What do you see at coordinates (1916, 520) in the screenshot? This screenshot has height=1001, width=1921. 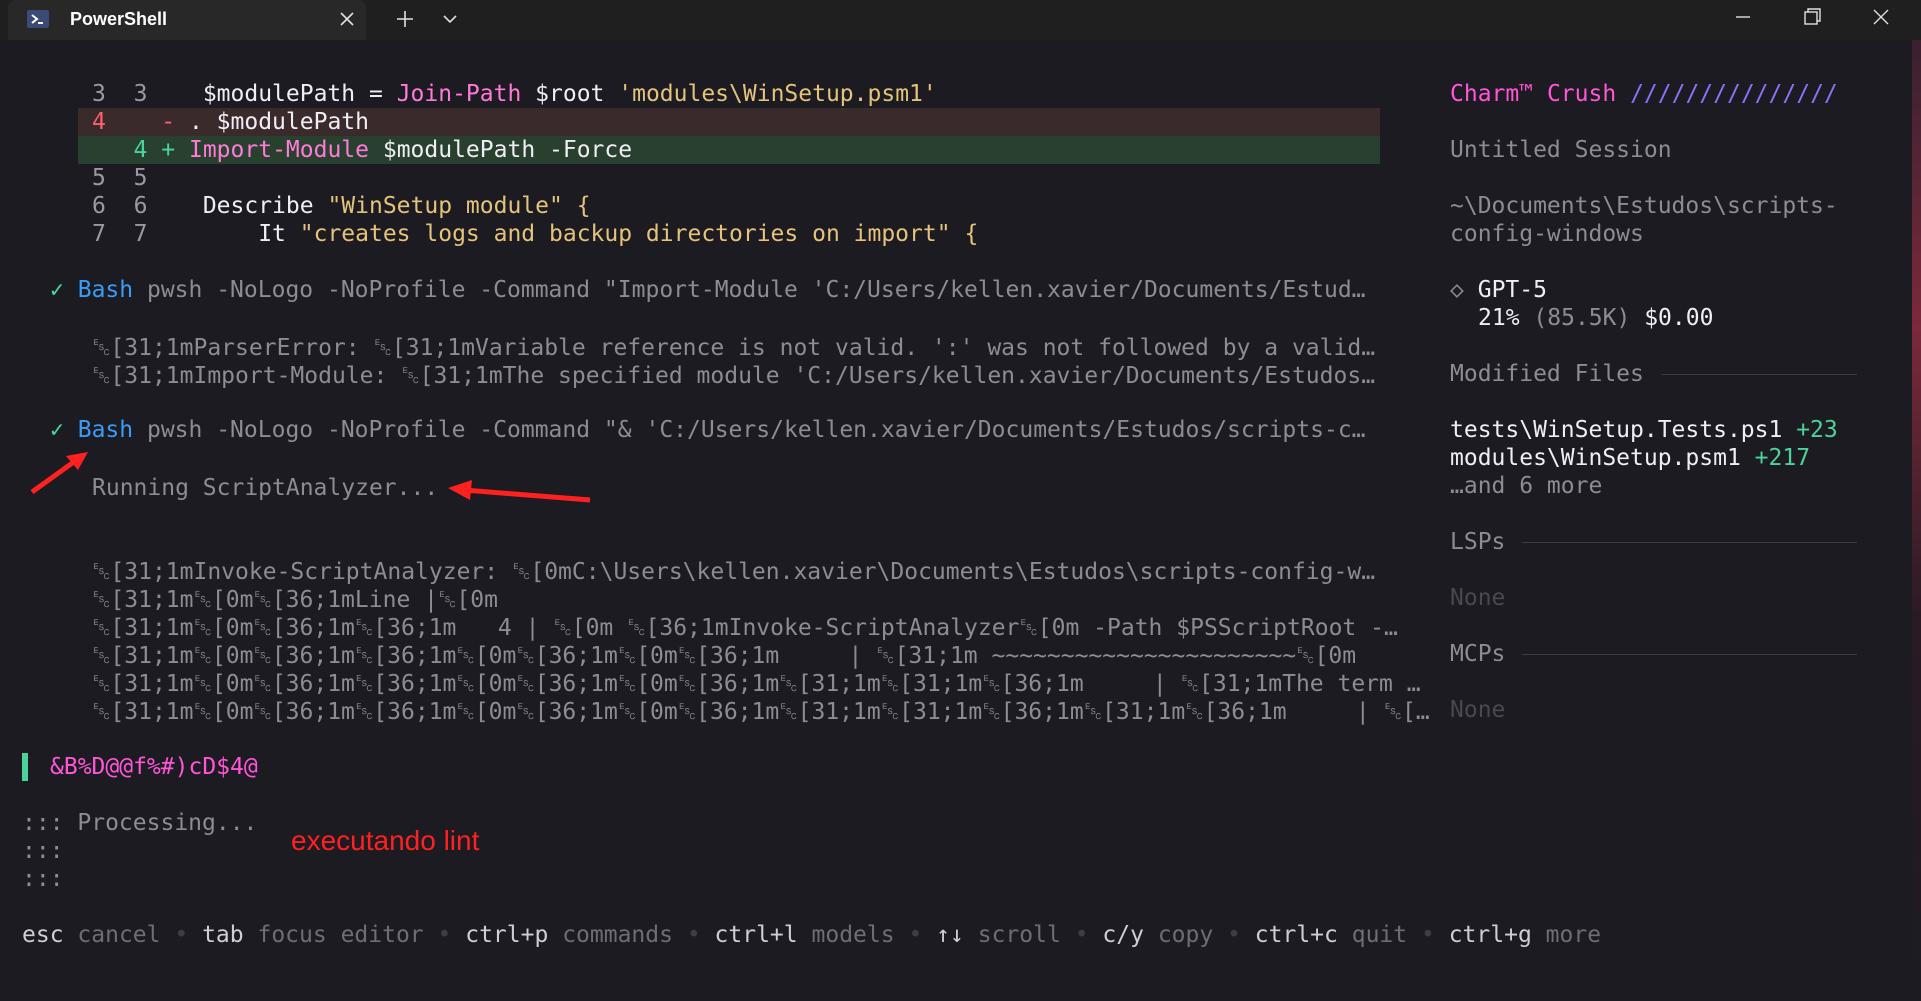 I see `window-edge` at bounding box center [1916, 520].